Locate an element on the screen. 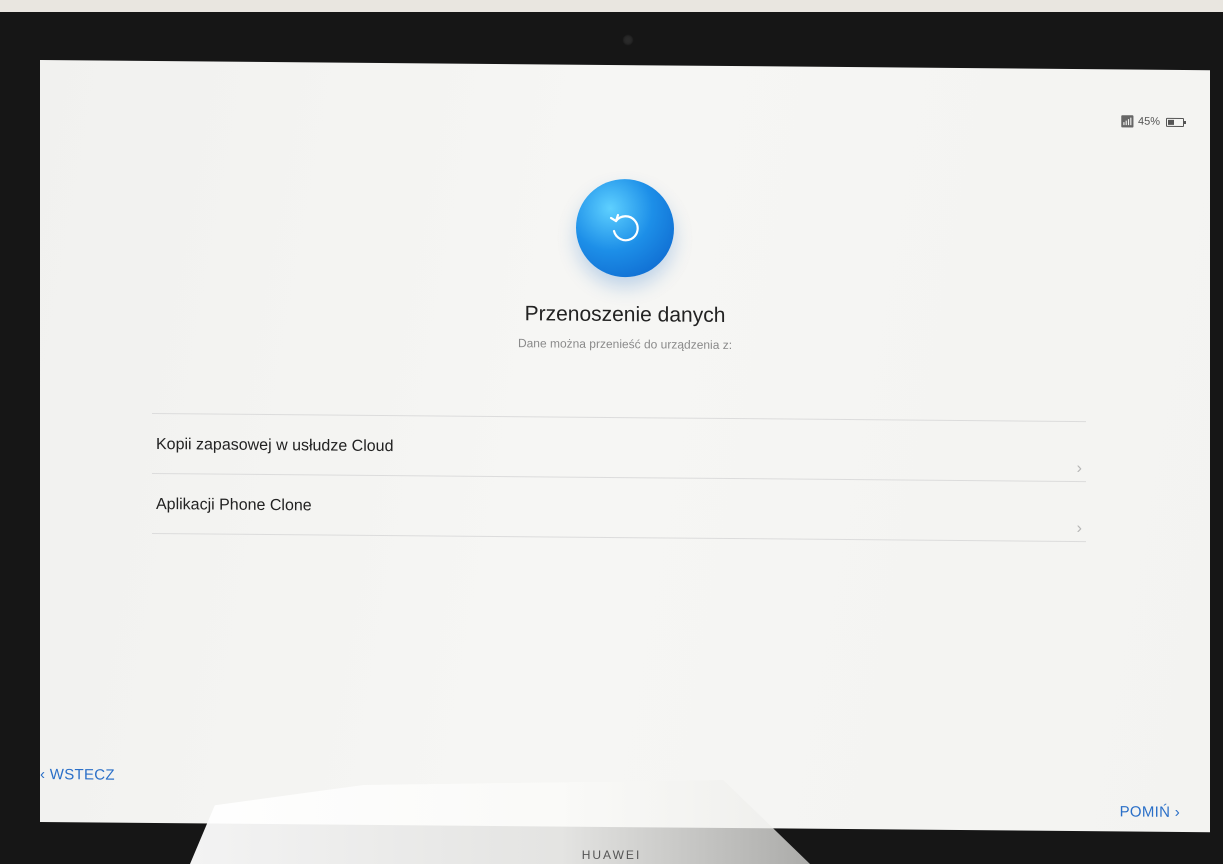  page-subtitle: Dane można przenieść do urządzenia z: is located at coordinates (625, 344).